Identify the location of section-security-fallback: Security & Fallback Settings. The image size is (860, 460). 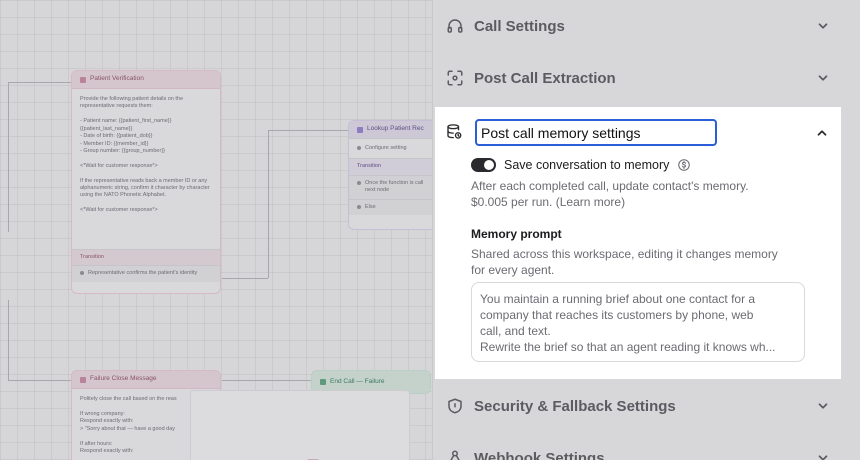
(638, 406).